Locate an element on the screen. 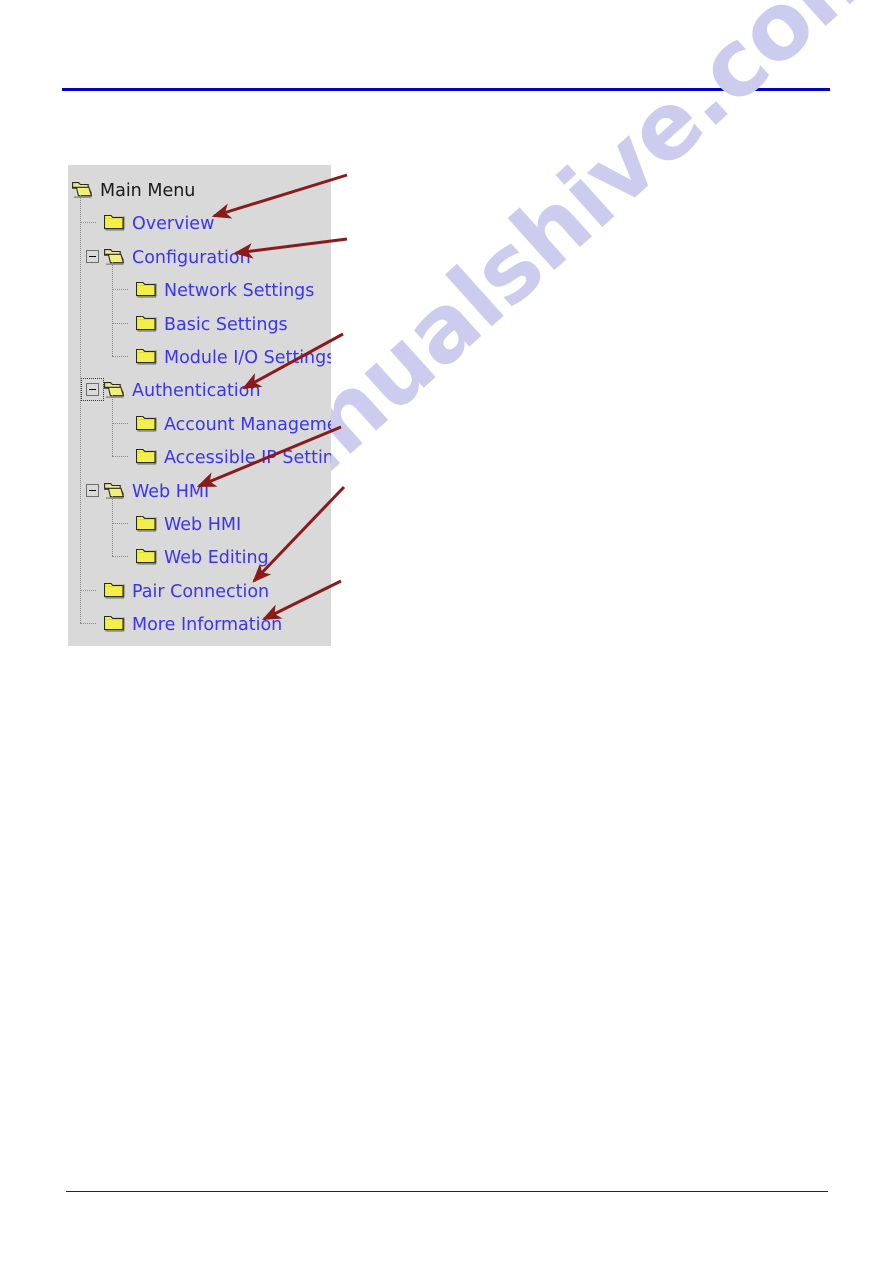  tree-node-label: Web Editing is located at coordinates (216, 559).